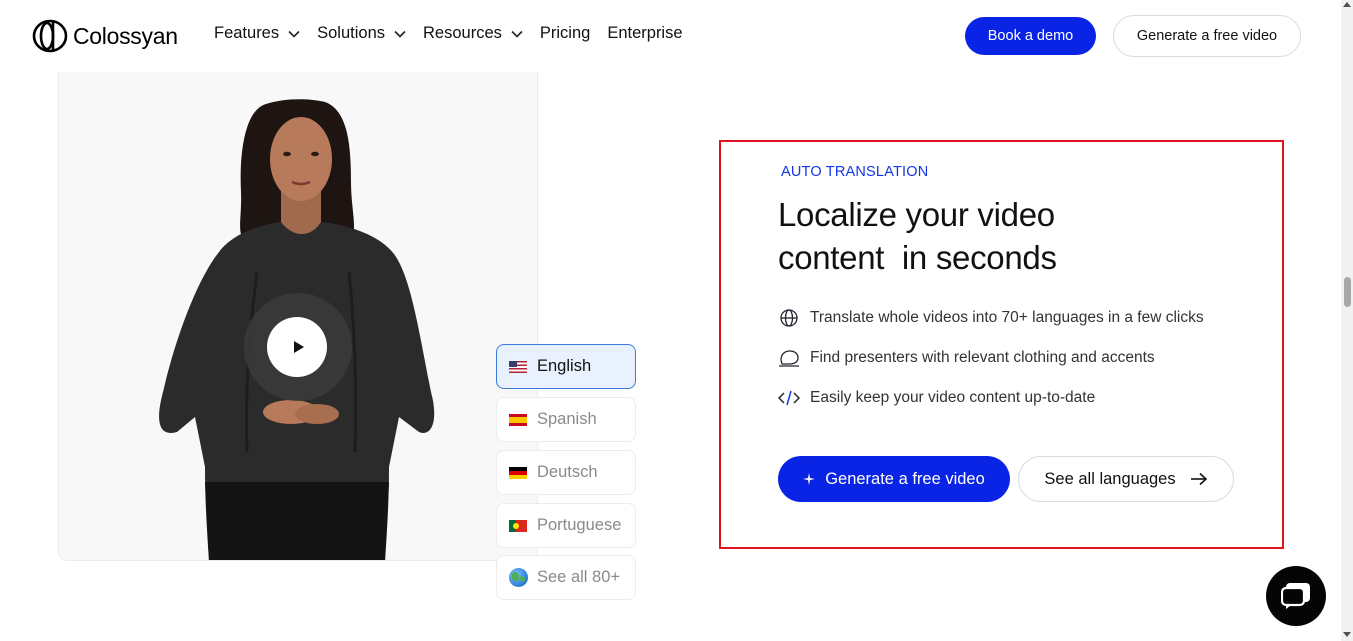 The image size is (1353, 641). I want to click on section-eyebrow: AUTO TRANSLATION, so click(855, 172).